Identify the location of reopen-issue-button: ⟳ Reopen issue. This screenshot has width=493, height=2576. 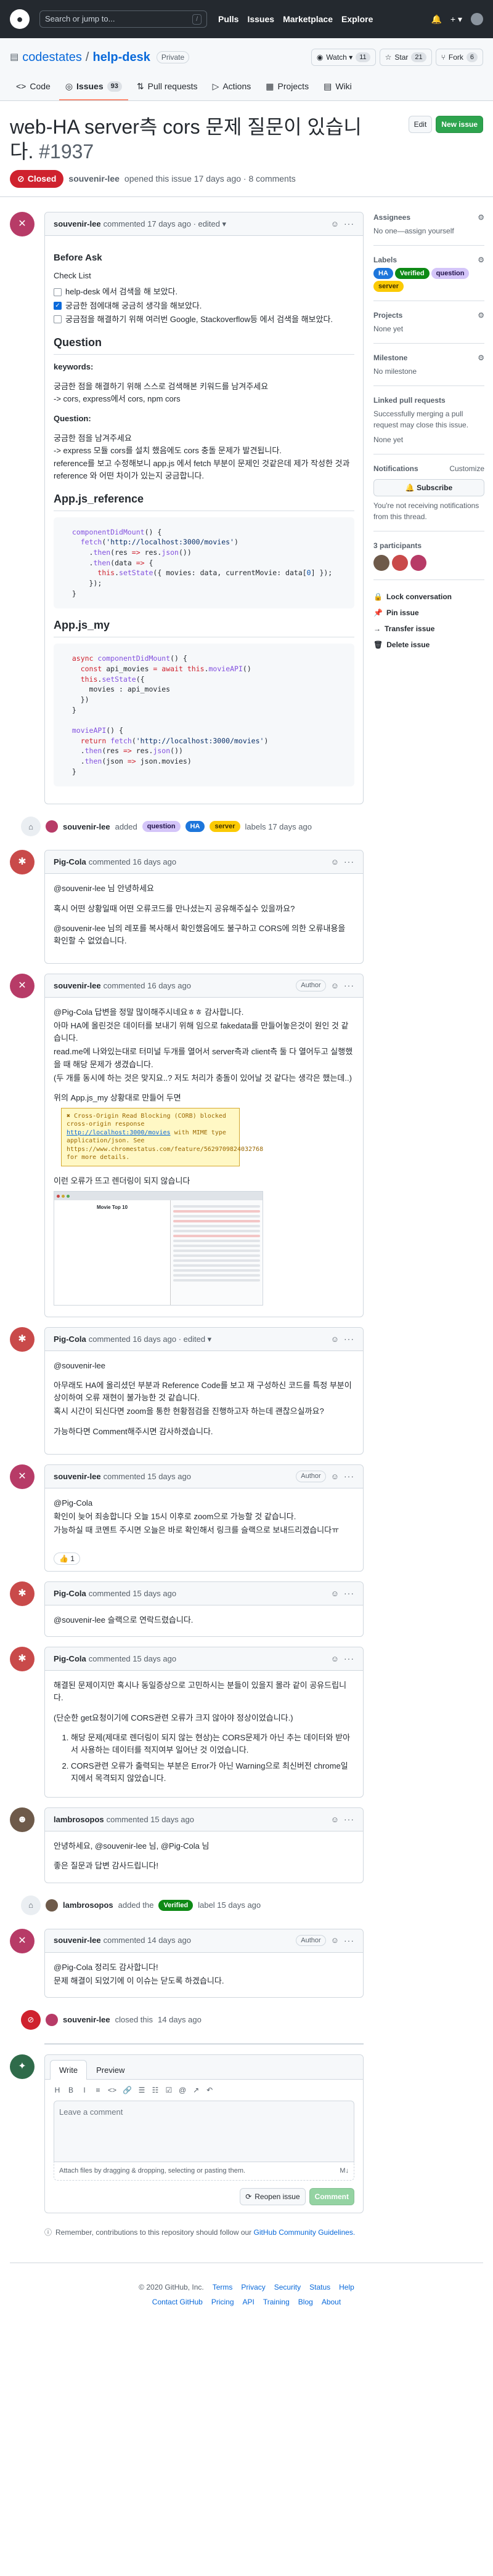
(273, 2196).